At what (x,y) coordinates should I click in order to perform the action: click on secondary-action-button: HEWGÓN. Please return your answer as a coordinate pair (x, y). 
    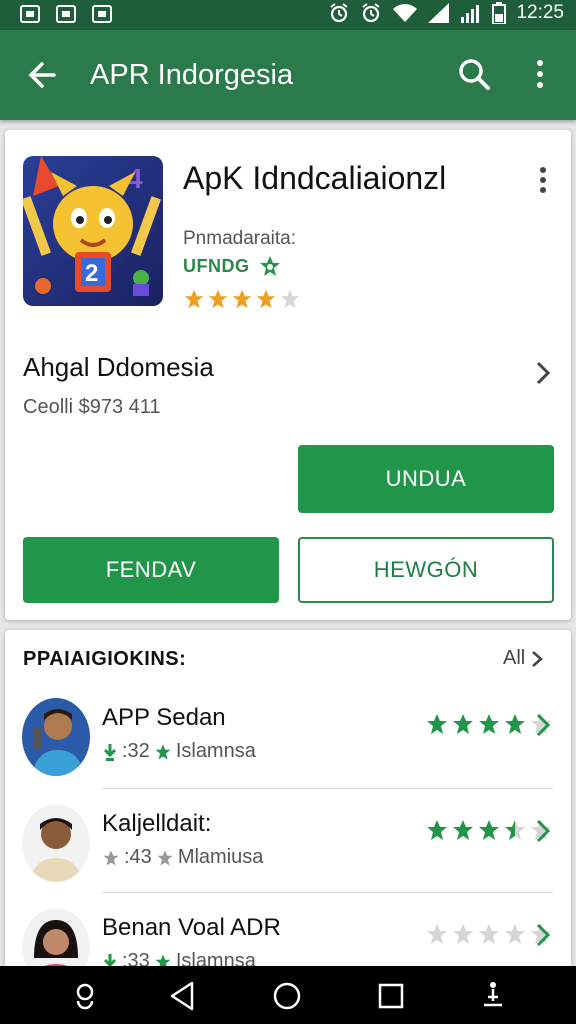
    Looking at the image, I should click on (426, 570).